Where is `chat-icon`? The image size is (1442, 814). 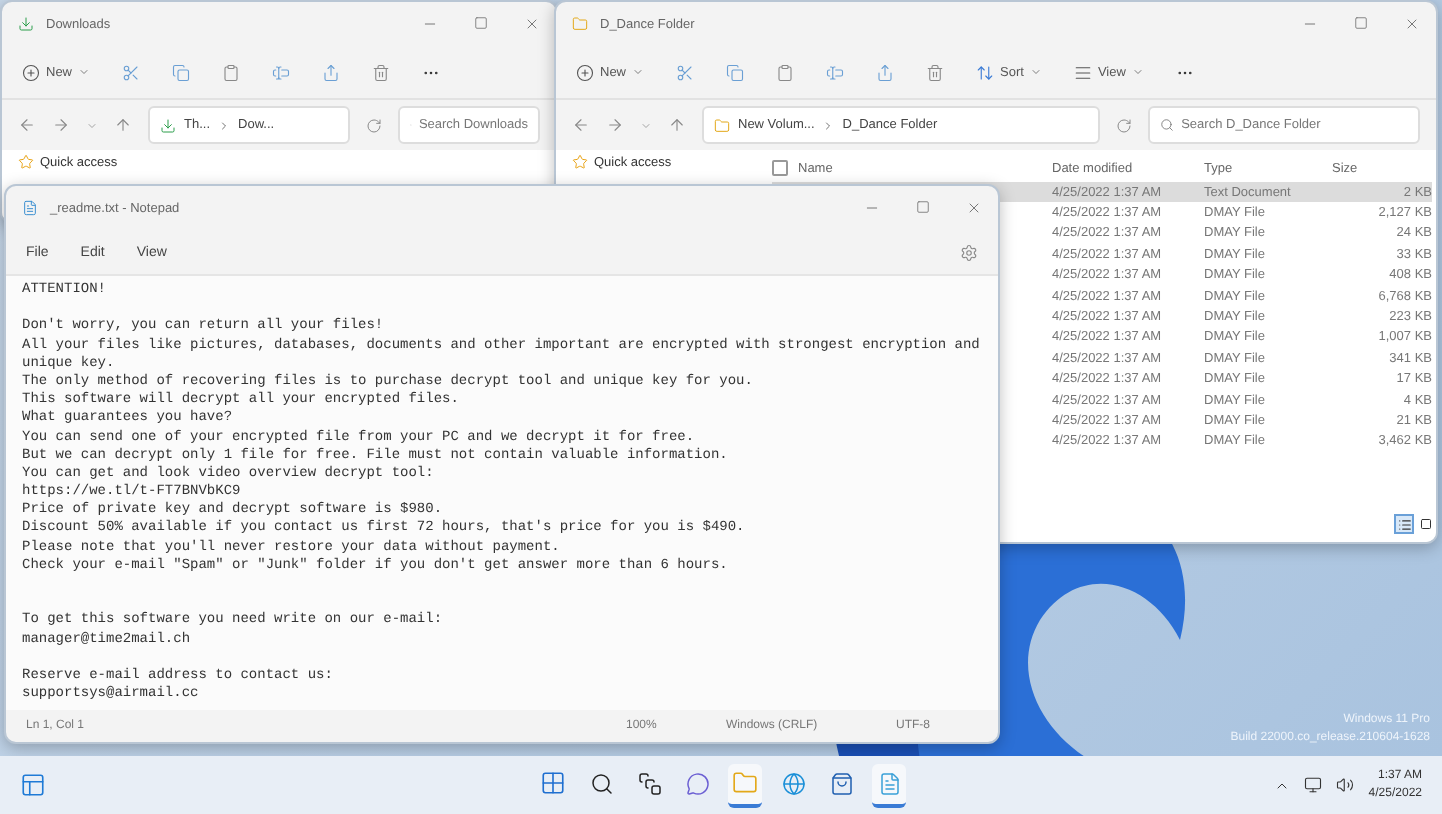 chat-icon is located at coordinates (697, 783).